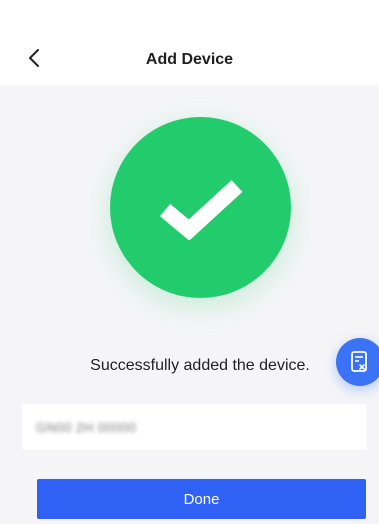  What do you see at coordinates (201, 499) in the screenshot?
I see `done-button: Done` at bounding box center [201, 499].